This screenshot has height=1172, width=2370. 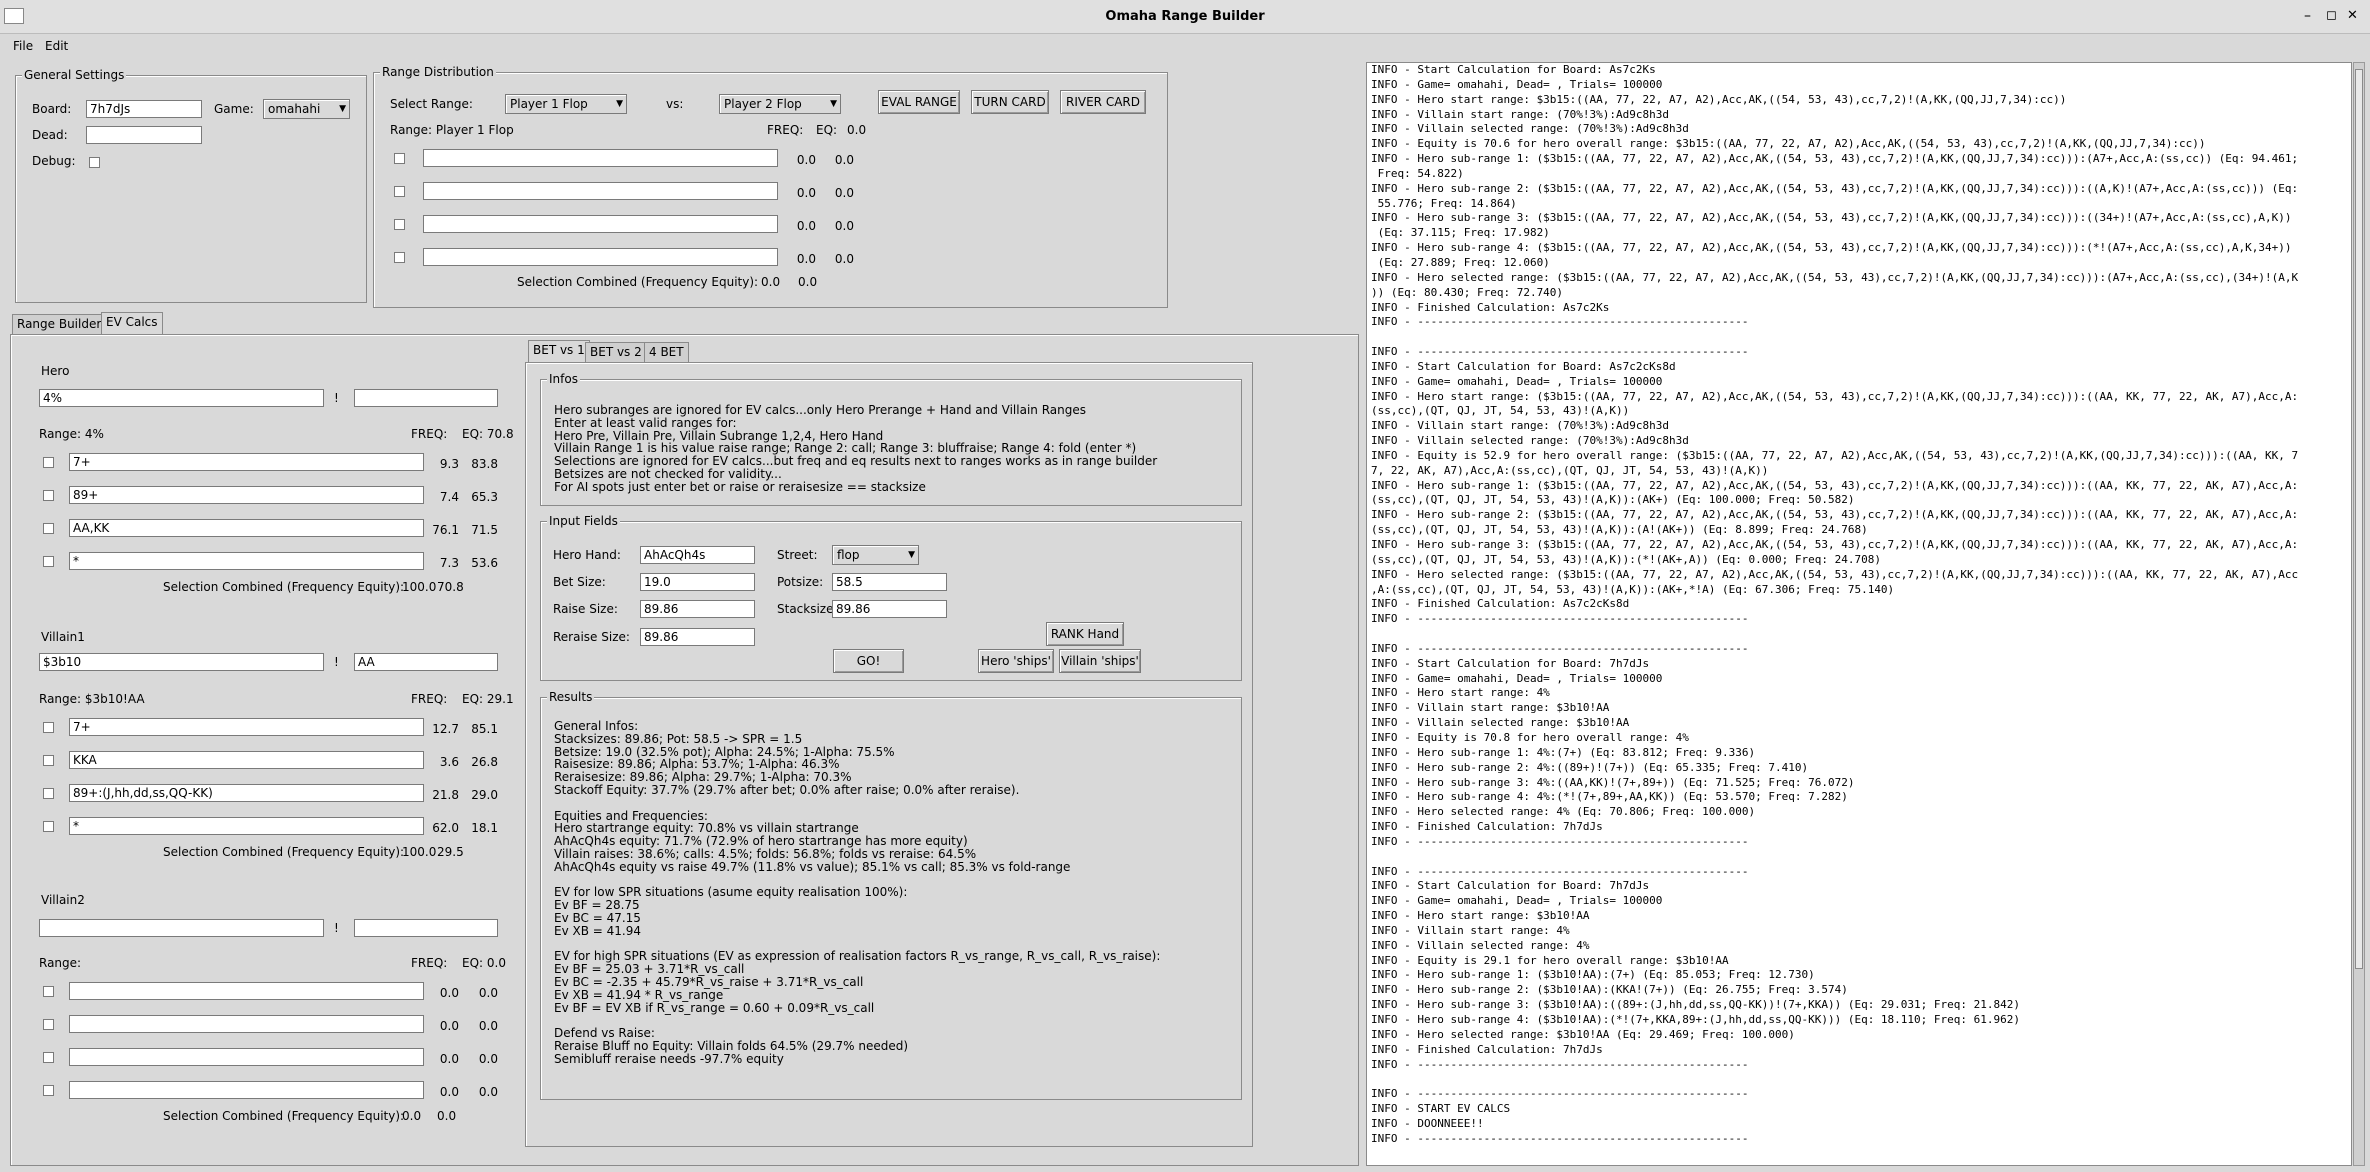 I want to click on log-line: )) (Eq: 80.430; Freq: 72.740), so click(x=1467, y=292).